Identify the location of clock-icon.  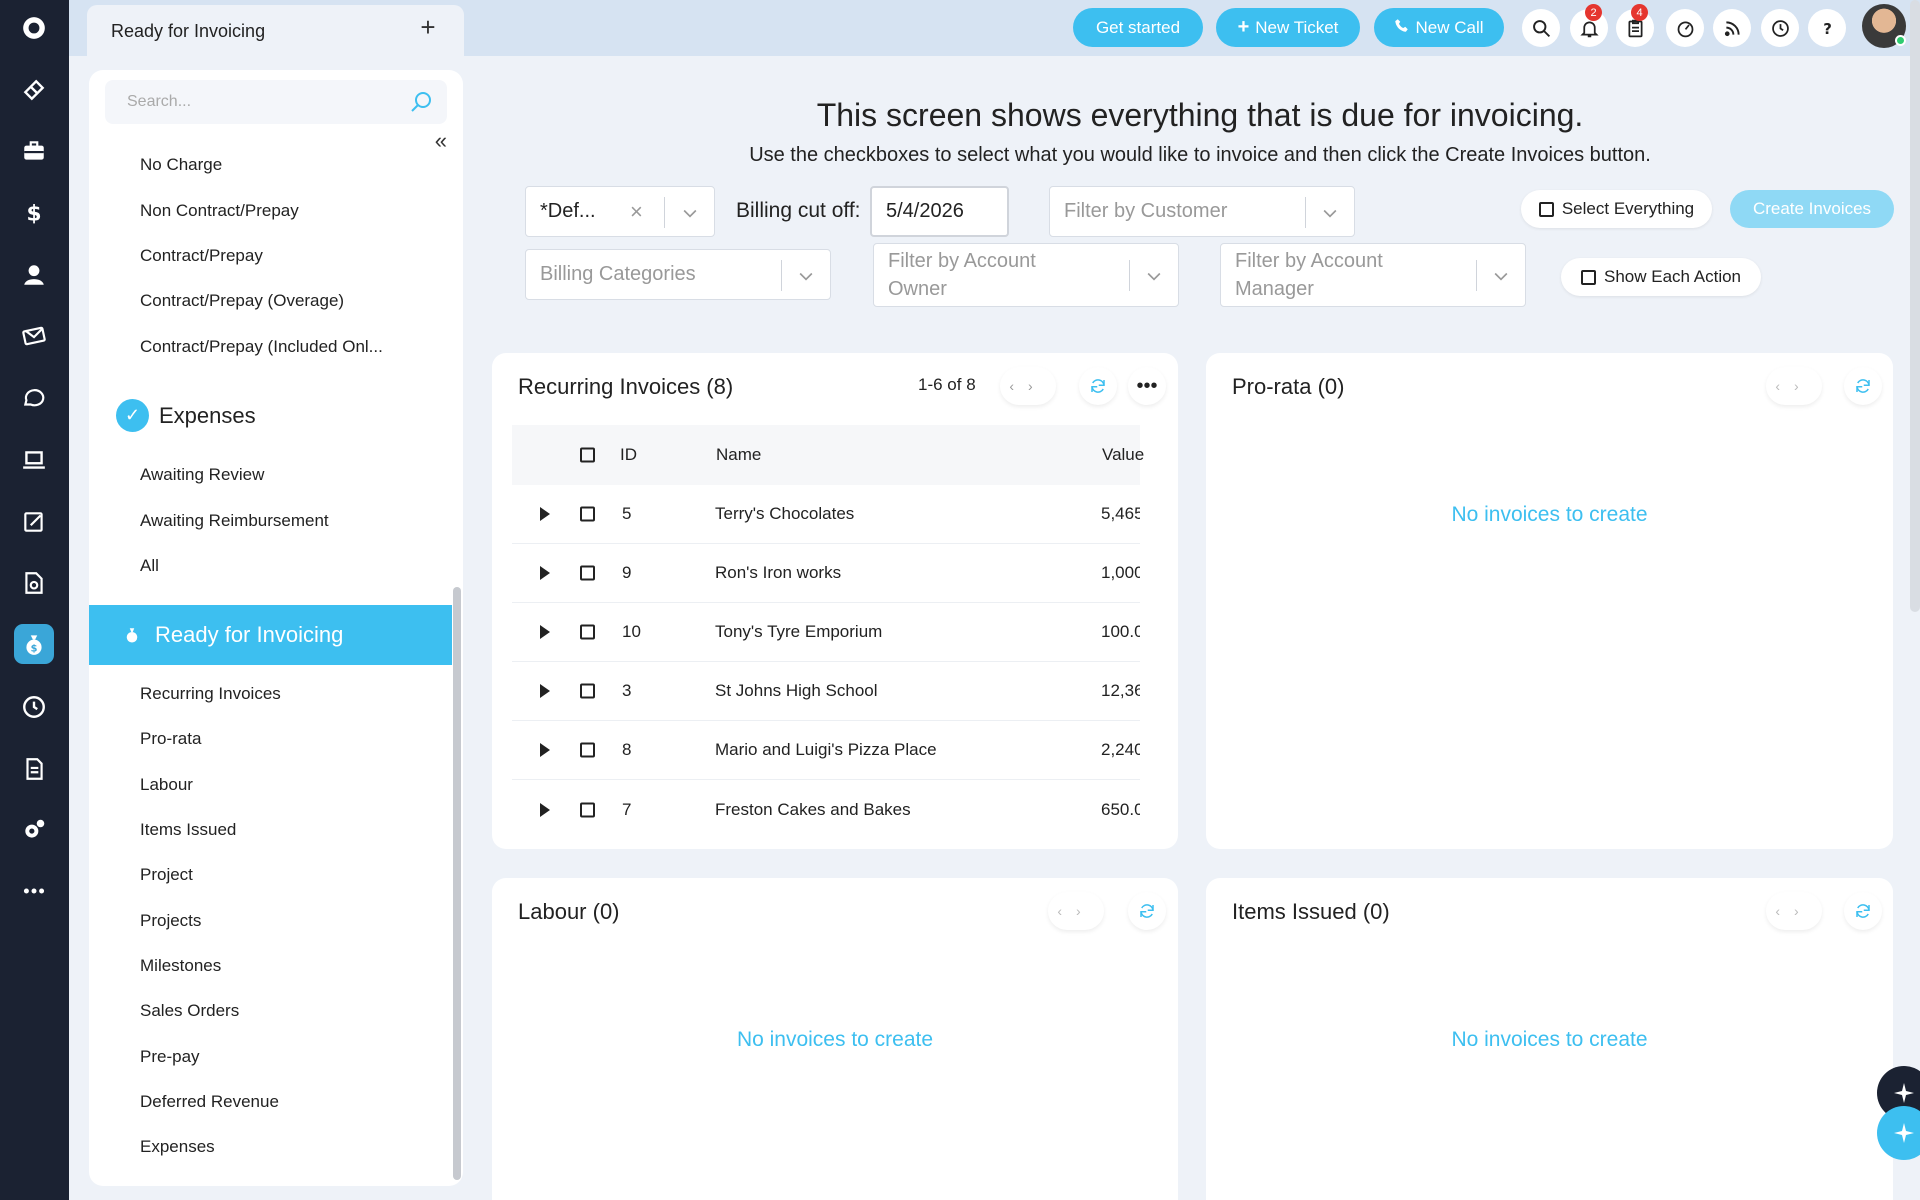
(34, 707).